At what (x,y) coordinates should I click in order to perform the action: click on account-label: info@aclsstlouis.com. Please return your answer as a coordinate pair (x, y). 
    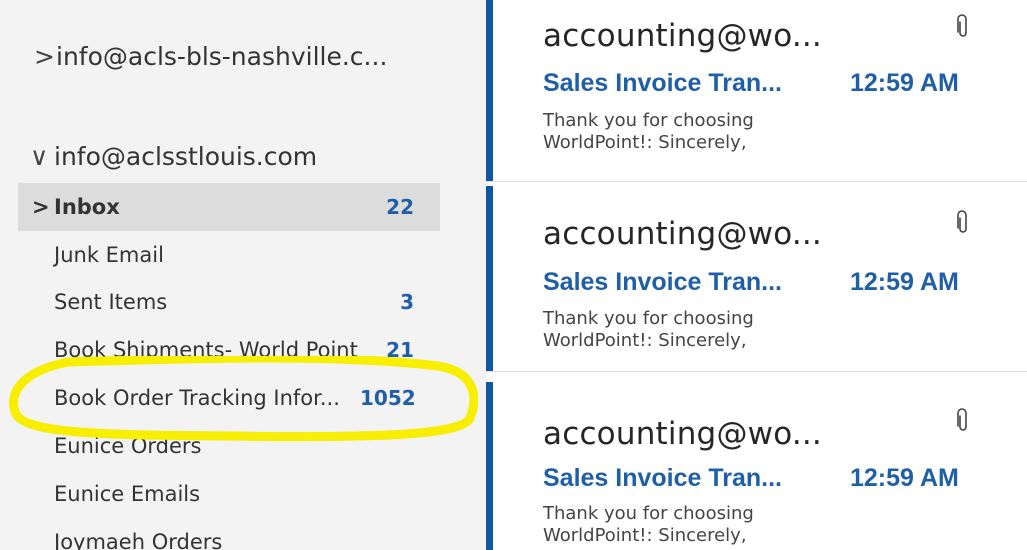
    Looking at the image, I should click on (186, 156).